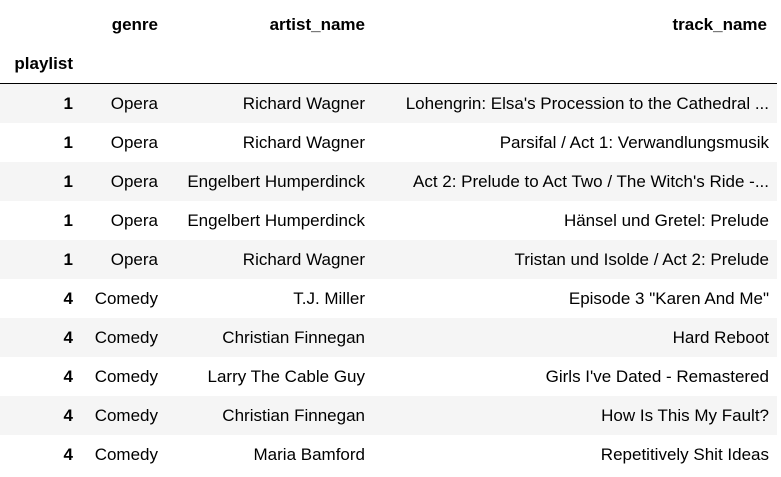 This screenshot has height=477, width=781. What do you see at coordinates (657, 376) in the screenshot?
I see `cell-track-name: Girls I've Dated - Remastered` at bounding box center [657, 376].